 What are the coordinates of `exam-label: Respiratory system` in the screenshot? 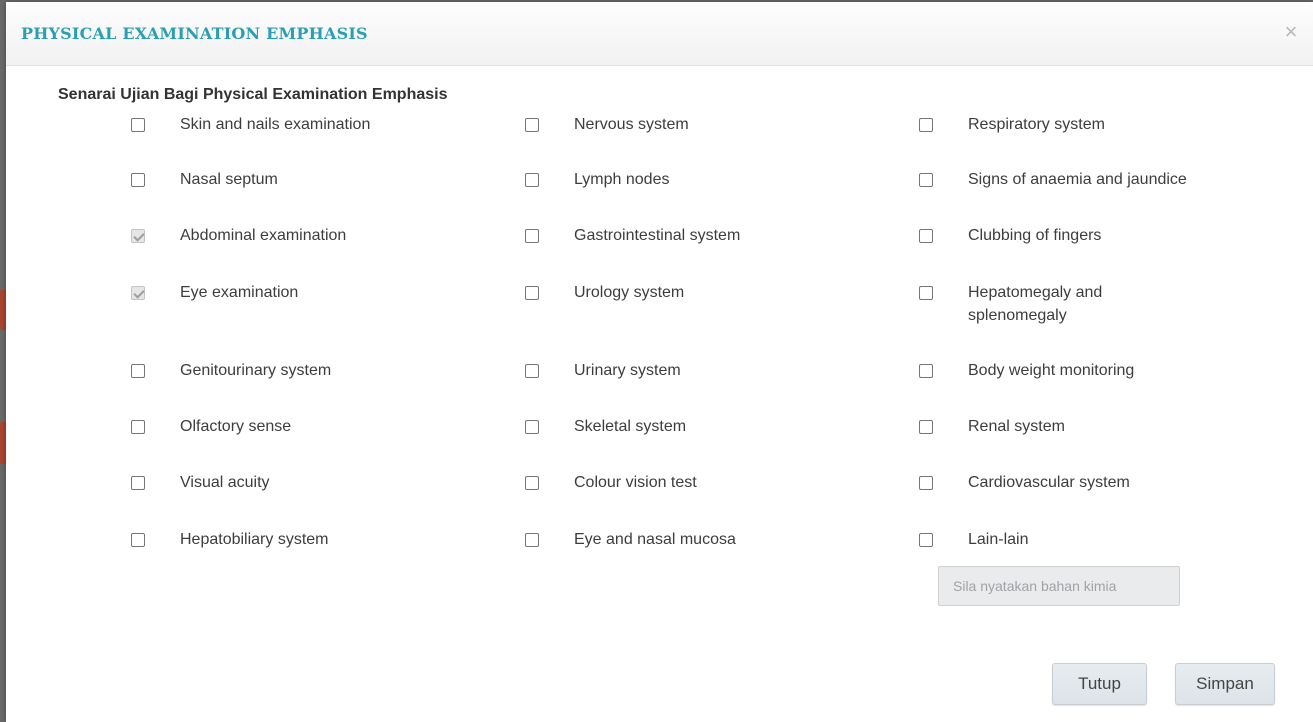 It's located at (1036, 124).